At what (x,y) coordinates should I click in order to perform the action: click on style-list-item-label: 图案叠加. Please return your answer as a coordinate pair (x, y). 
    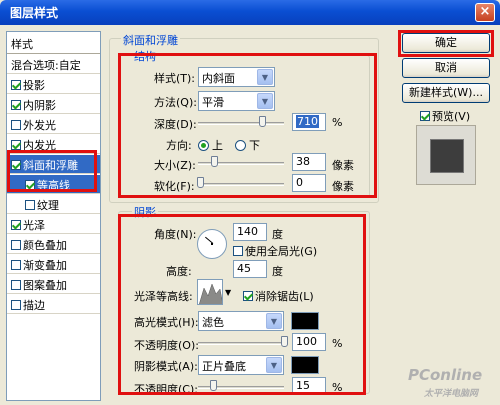
    Looking at the image, I should click on (45, 285).